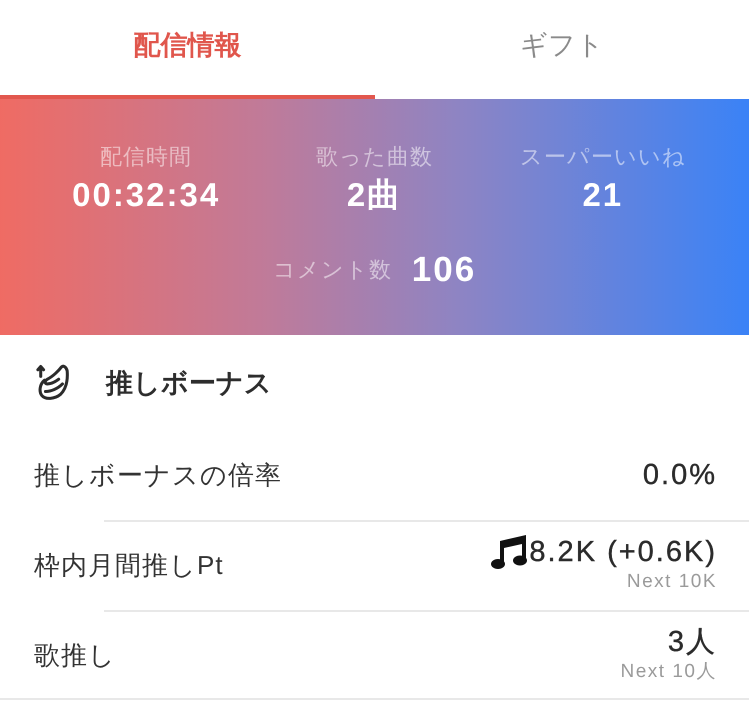 This screenshot has width=749, height=713. I want to click on row-value: 3人, so click(692, 642).